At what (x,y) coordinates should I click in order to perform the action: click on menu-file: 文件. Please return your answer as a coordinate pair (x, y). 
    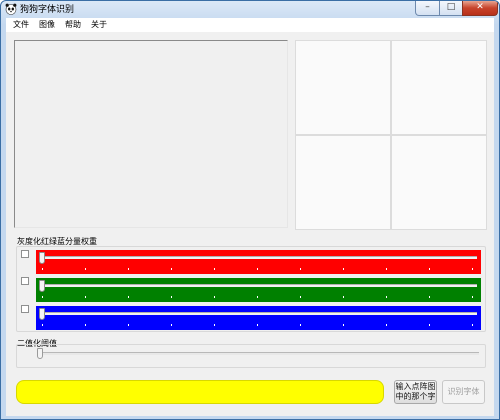
    Looking at the image, I should click on (21, 24).